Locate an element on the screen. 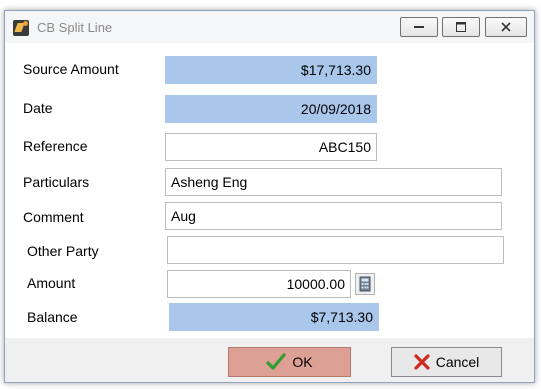  comment-input: Aug is located at coordinates (333, 216).